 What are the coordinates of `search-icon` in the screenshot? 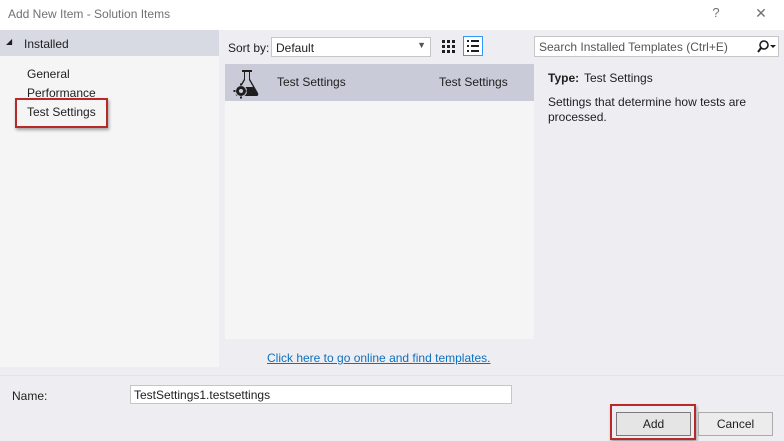 It's located at (766, 47).